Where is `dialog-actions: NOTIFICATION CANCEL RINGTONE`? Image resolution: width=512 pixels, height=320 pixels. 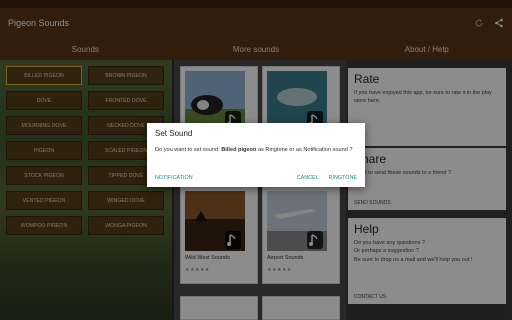 dialog-actions: NOTIFICATION CANCEL RINGTONE is located at coordinates (256, 178).